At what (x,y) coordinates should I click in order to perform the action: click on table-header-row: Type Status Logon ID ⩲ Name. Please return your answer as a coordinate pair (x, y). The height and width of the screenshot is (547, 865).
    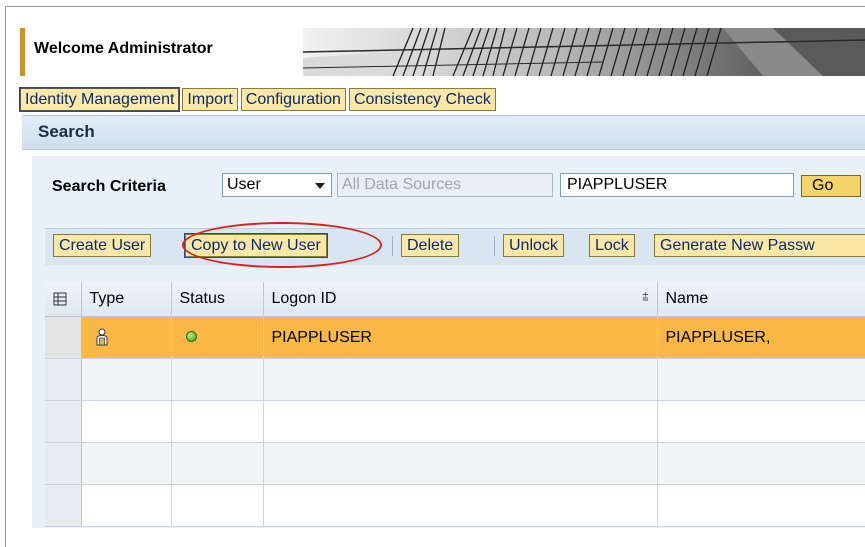
    Looking at the image, I should click on (455, 299).